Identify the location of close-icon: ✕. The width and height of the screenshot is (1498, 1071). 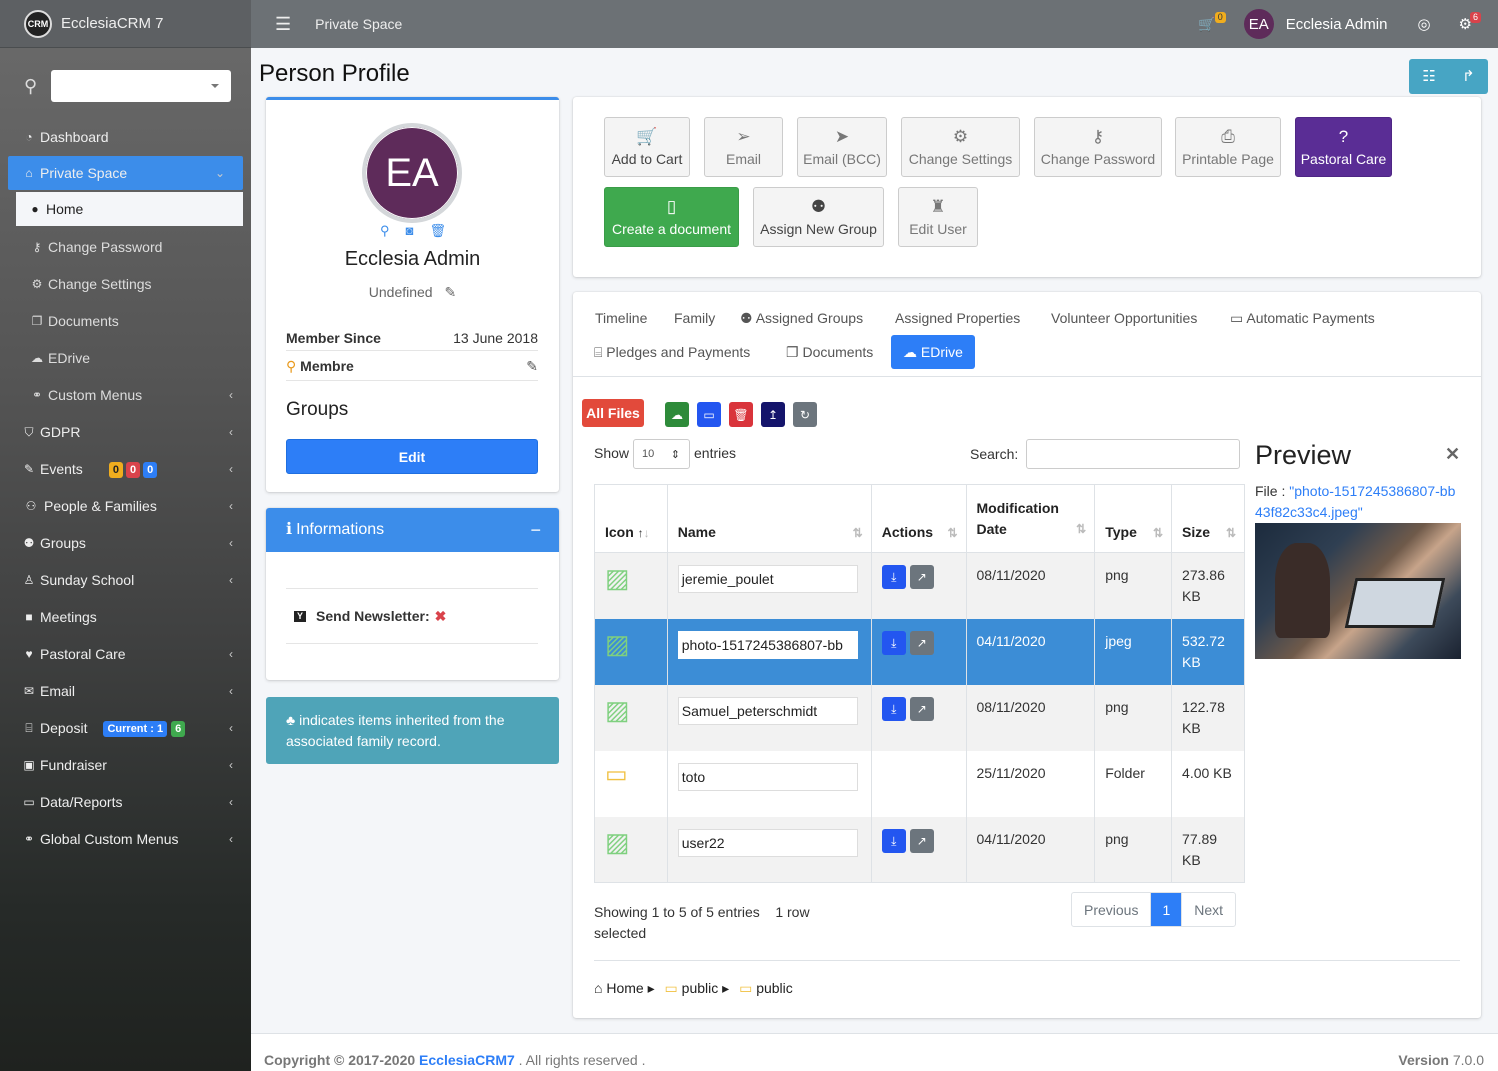
(1452, 454).